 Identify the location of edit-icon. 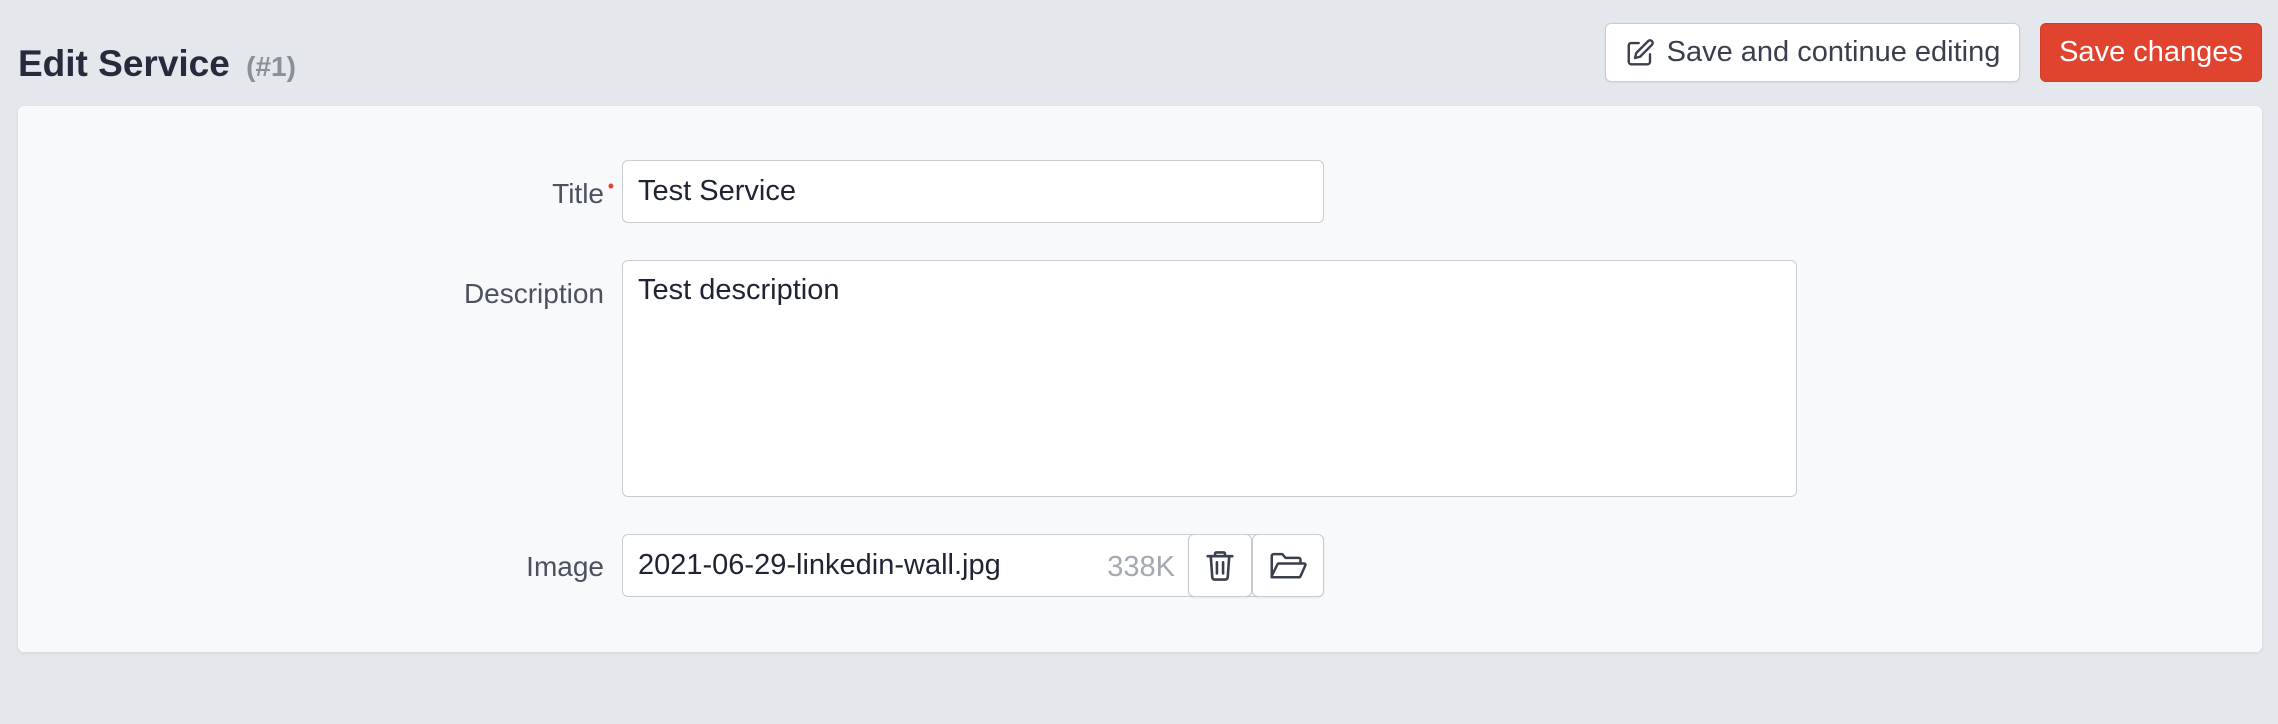
(1640, 53).